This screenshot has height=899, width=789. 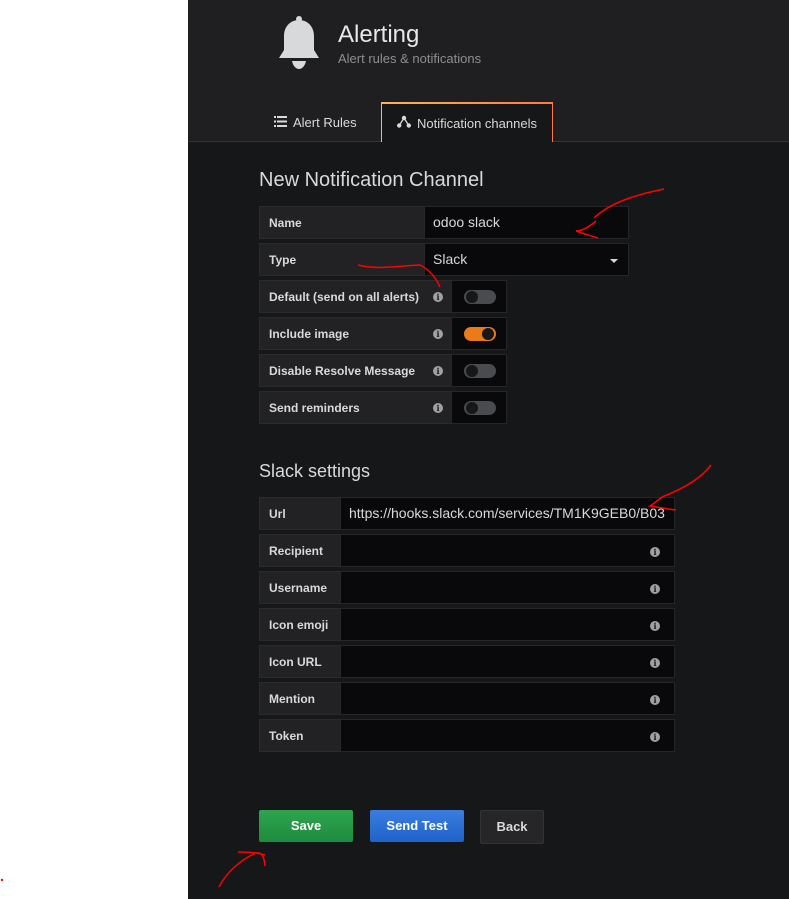 I want to click on include-image-toggle, so click(x=480, y=334).